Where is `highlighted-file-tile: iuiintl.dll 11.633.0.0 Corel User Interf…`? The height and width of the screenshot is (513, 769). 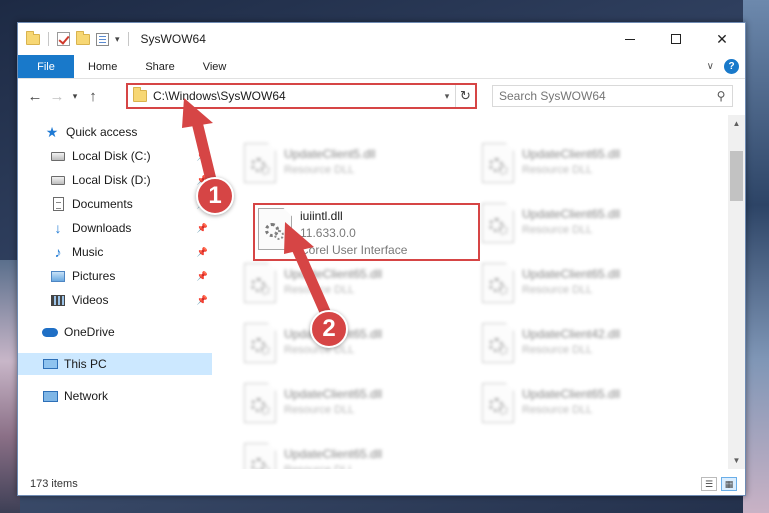
highlighted-file-tile: iuiintl.dll 11.633.0.0 Corel User Interf… is located at coordinates (366, 232).